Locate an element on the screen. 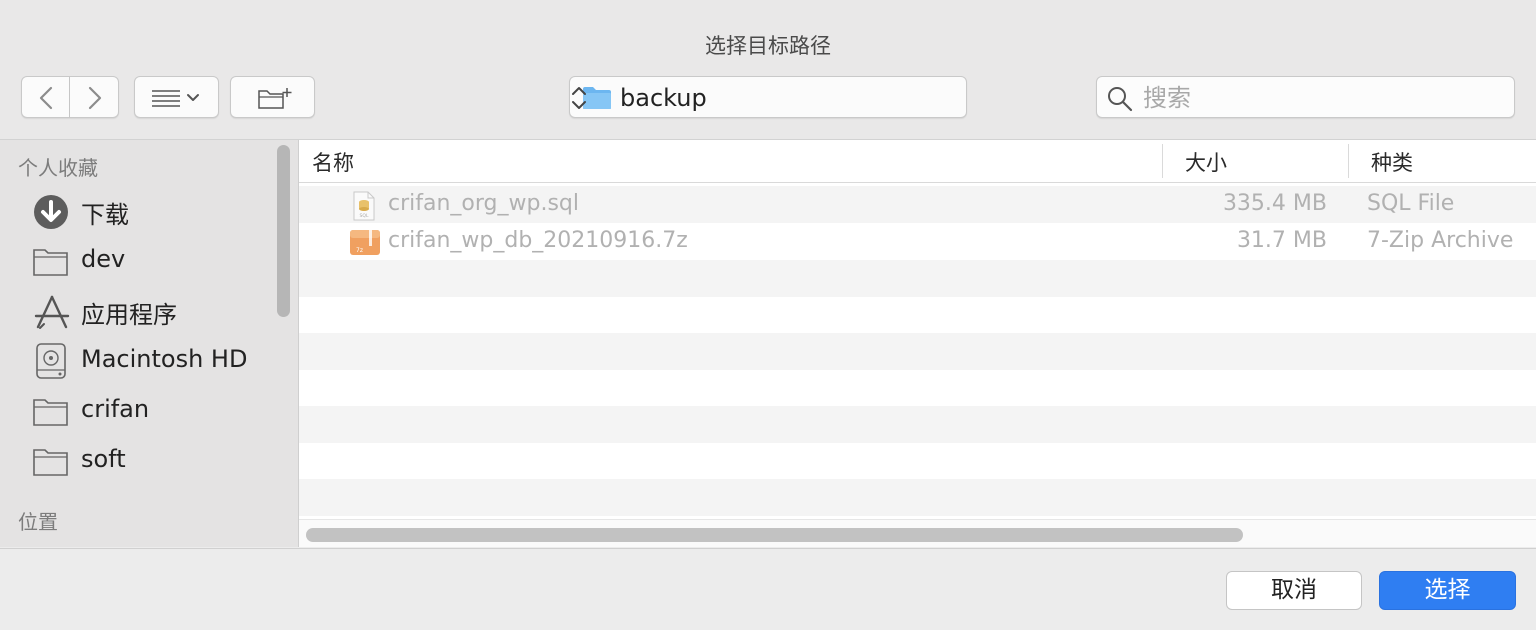 This screenshot has height=630, width=1536. svg-text: 7z is located at coordinates (359, 250).